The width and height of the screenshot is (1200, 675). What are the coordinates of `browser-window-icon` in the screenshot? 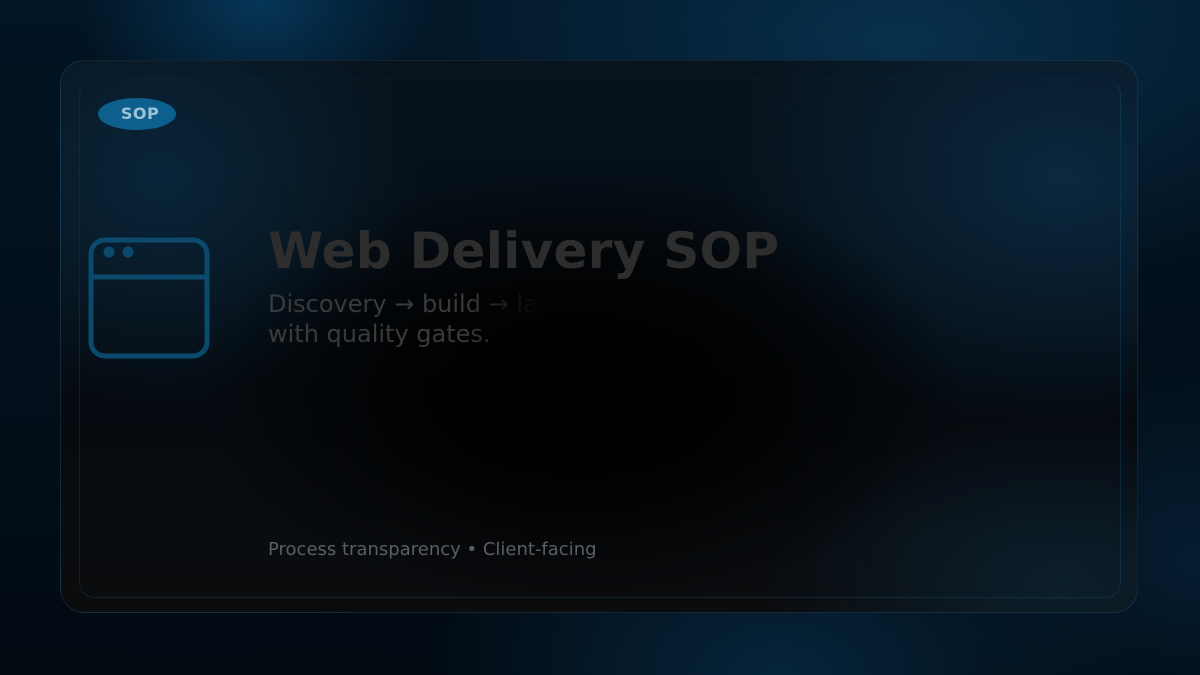 It's located at (149, 298).